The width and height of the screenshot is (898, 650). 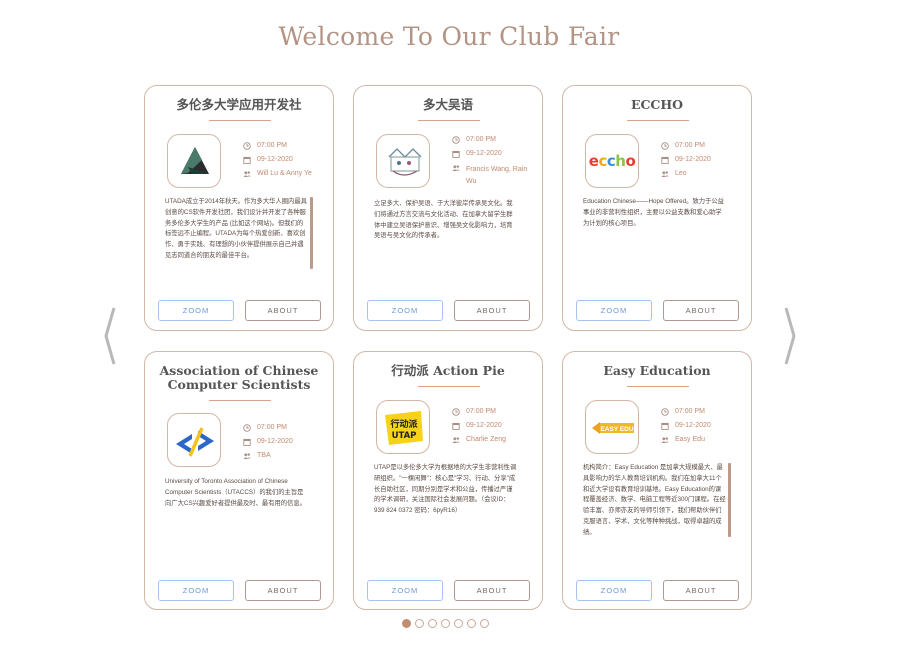 I want to click on club-info: 07:00 PM 09-12-2020 Will Lu & Anny Ye, so click(x=277, y=163).